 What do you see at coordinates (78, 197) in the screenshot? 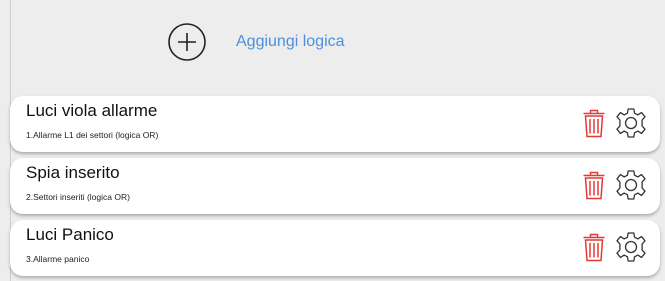
I see `logic-subtitle: 2.Settori inseriti (logica OR)` at bounding box center [78, 197].